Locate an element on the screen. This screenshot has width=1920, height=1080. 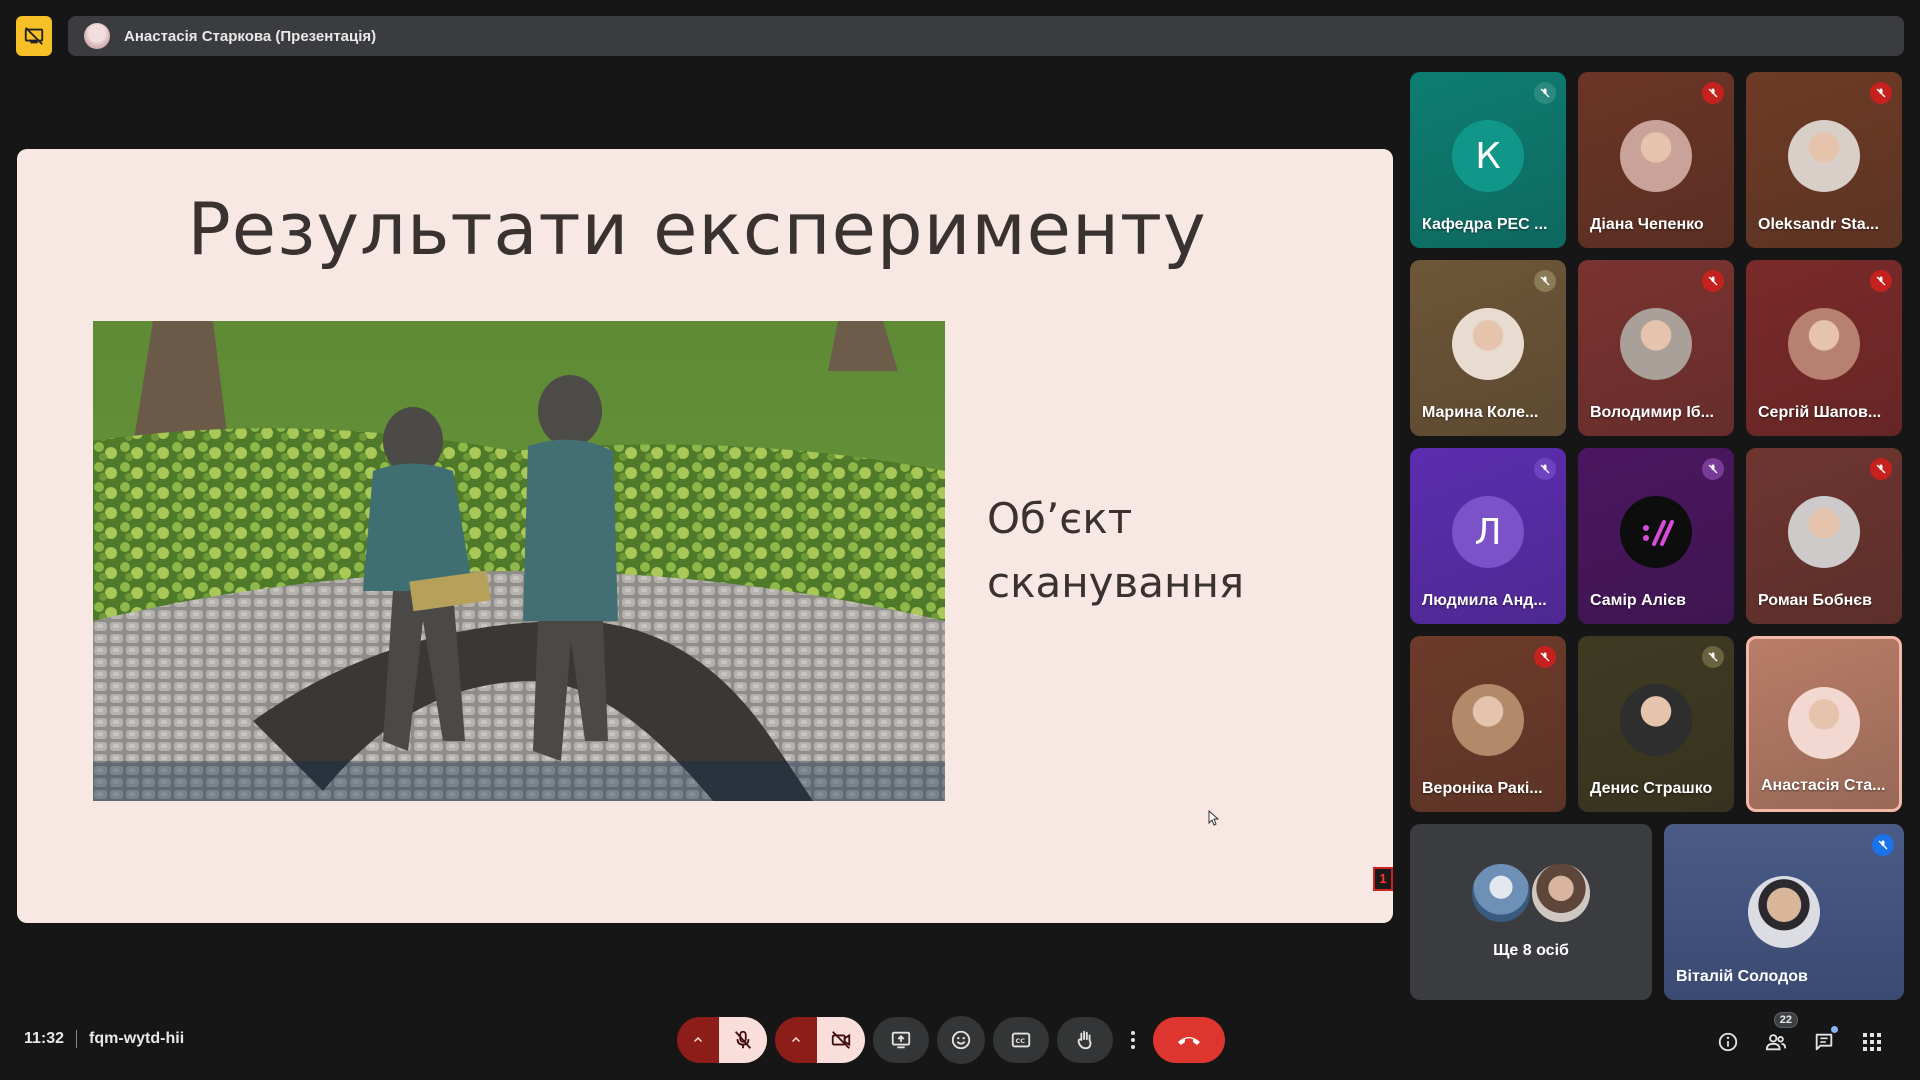
present-screen-icon is located at coordinates (901, 1040).